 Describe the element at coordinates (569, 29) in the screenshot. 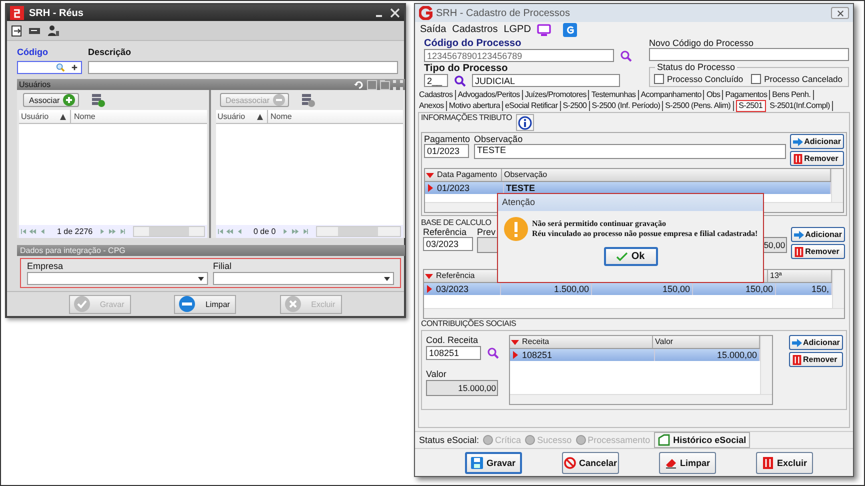

I see `app-icon` at that location.